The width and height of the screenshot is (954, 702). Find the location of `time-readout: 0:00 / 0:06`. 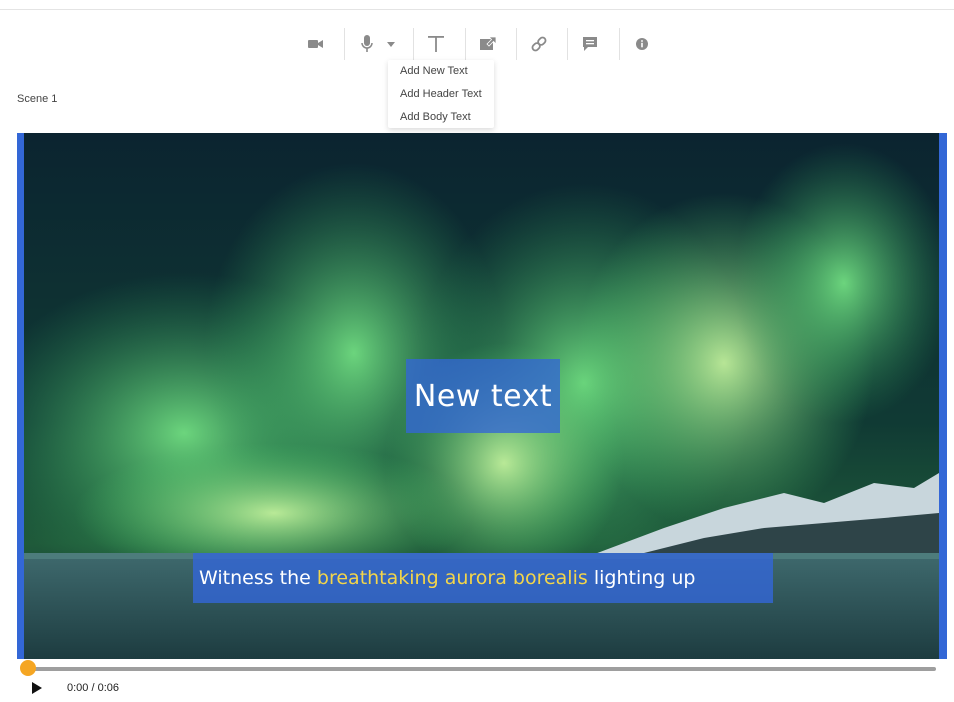

time-readout: 0:00 / 0:06 is located at coordinates (93, 688).